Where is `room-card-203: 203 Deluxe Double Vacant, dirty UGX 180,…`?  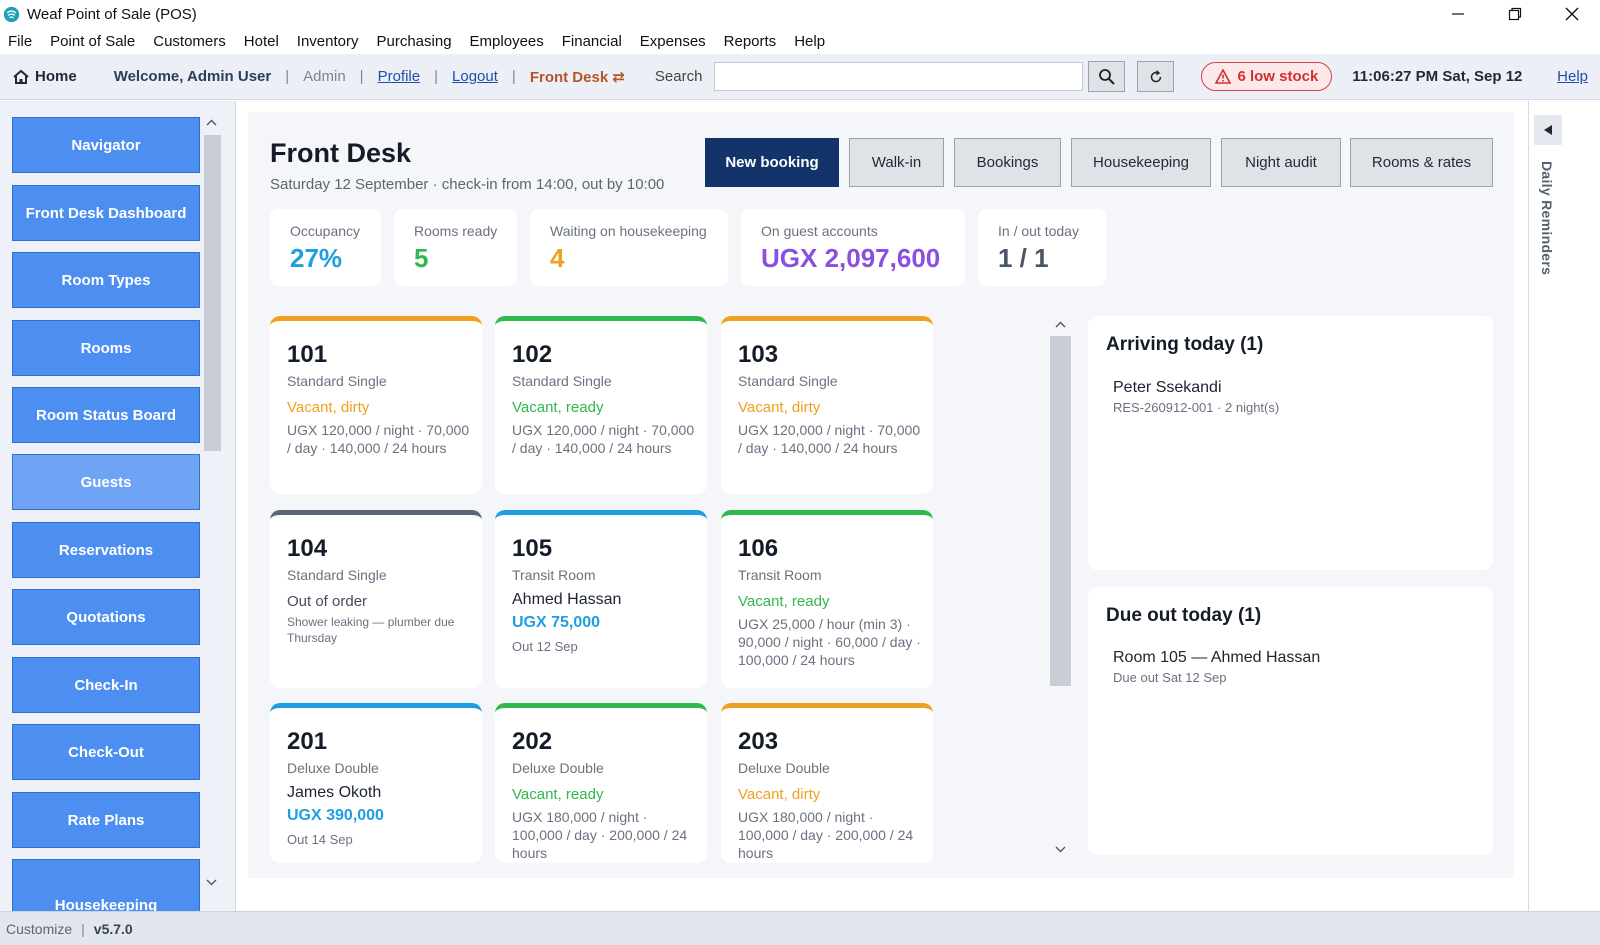
room-card-203: 203 Deluxe Double Vacant, dirty UGX 180,… is located at coordinates (827, 783).